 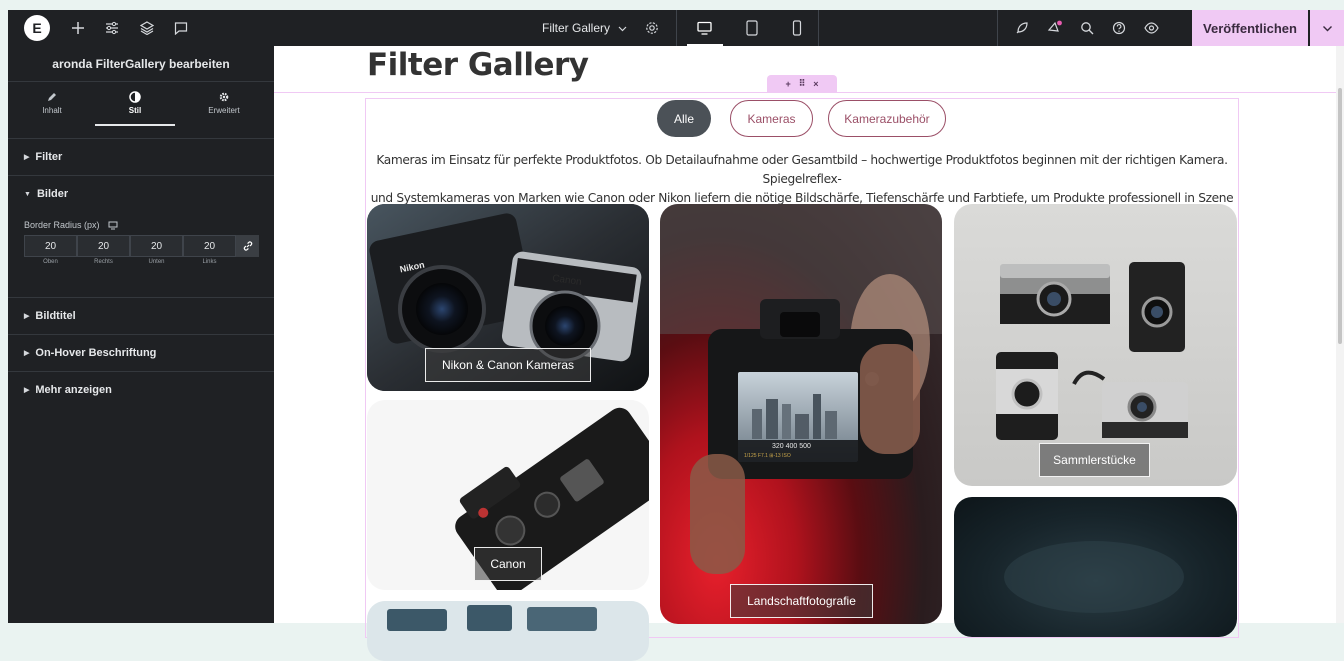 I want to click on accessories-photo, so click(x=492, y=618).